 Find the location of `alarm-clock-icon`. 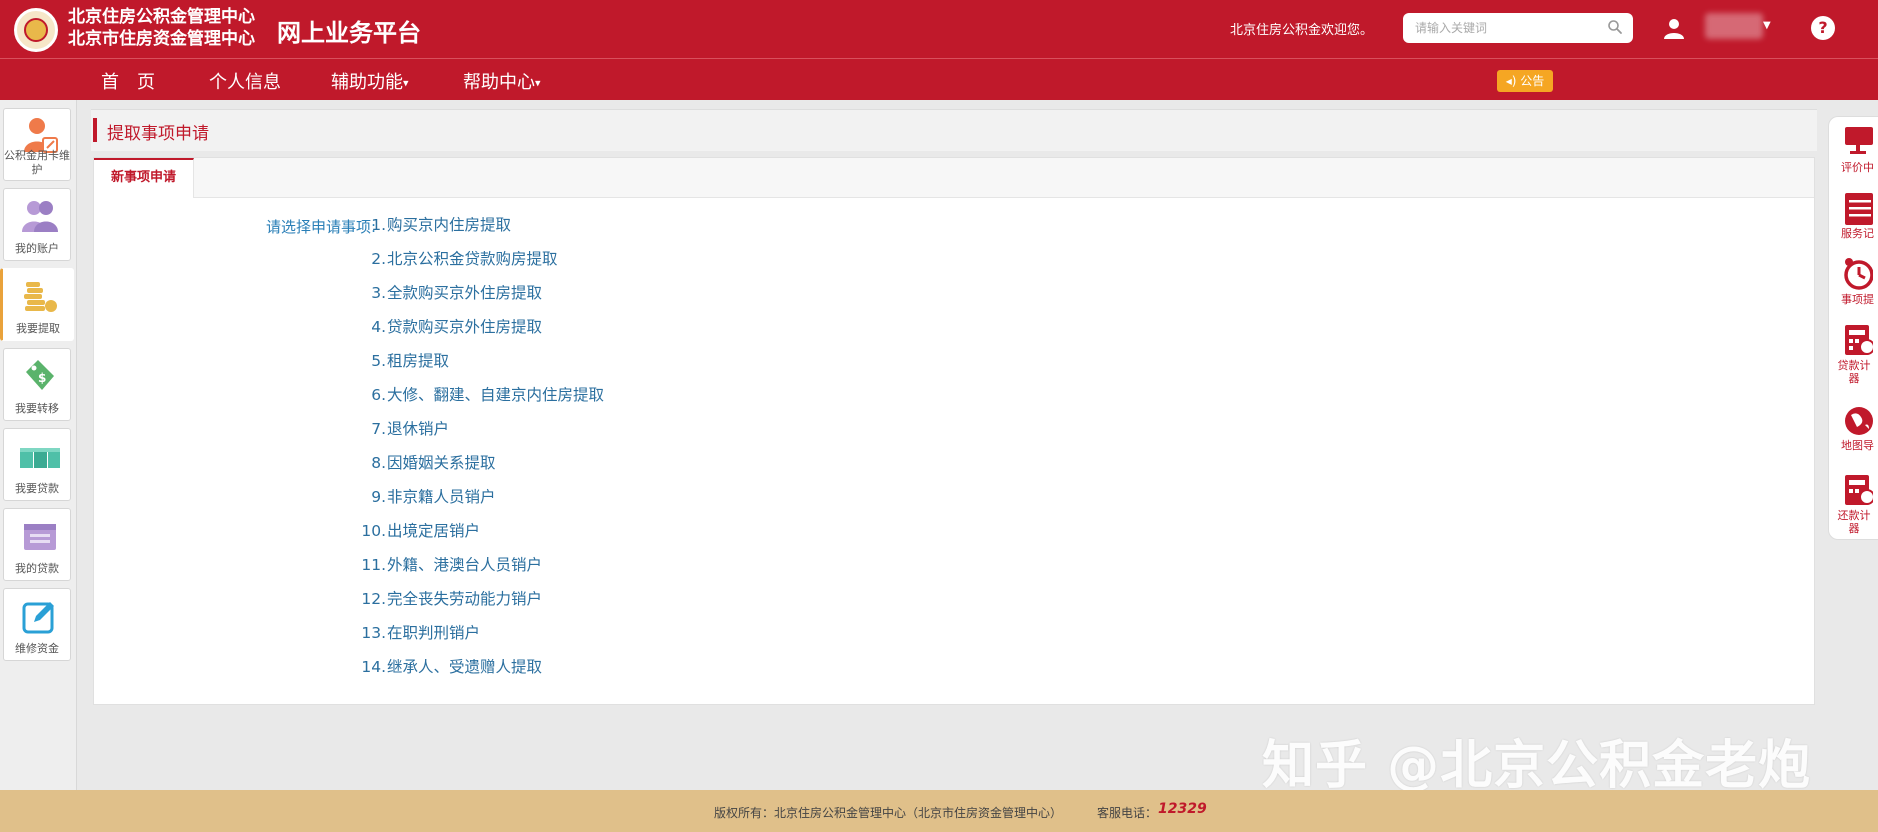

alarm-clock-icon is located at coordinates (1858, 274).